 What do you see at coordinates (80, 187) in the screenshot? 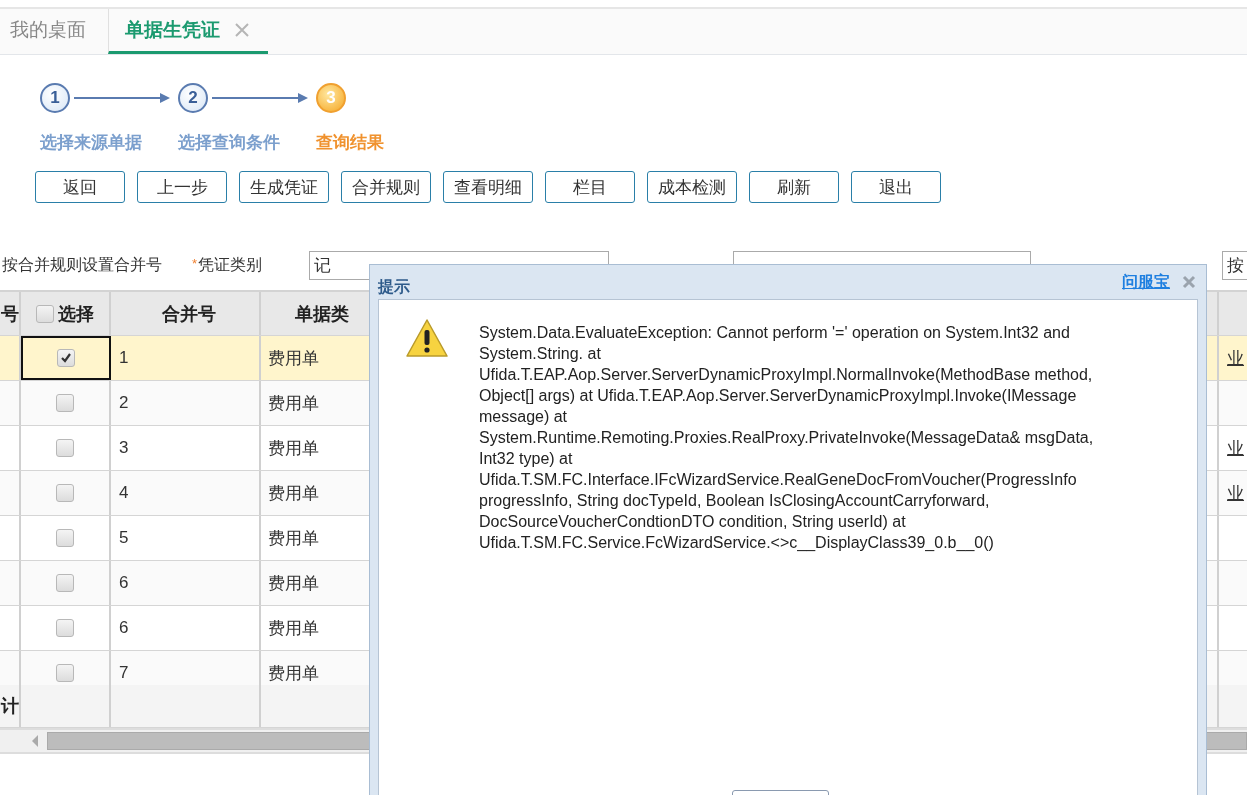
I see `toolbar-button: 返回` at bounding box center [80, 187].